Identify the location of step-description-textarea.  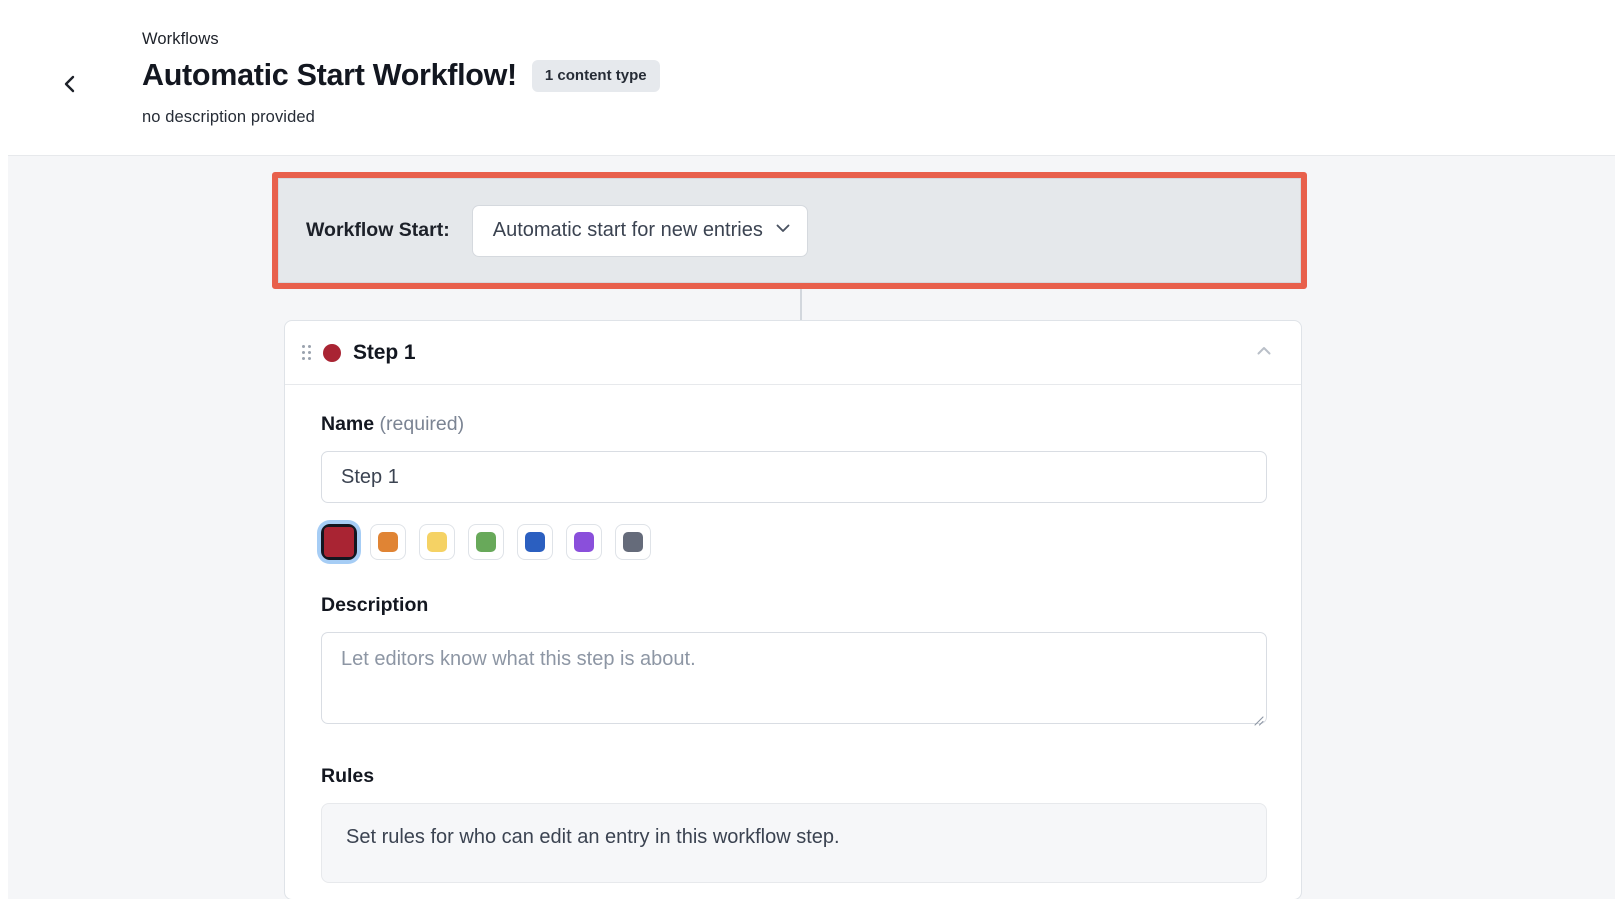
(794, 678).